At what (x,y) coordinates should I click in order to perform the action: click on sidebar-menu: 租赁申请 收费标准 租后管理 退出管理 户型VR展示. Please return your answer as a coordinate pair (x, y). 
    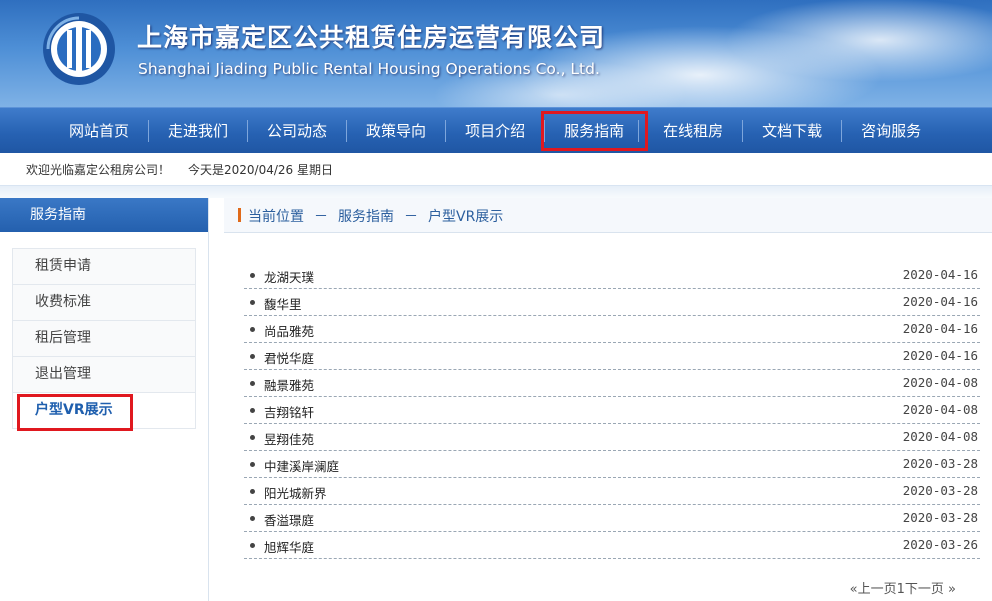
    Looking at the image, I should click on (104, 339).